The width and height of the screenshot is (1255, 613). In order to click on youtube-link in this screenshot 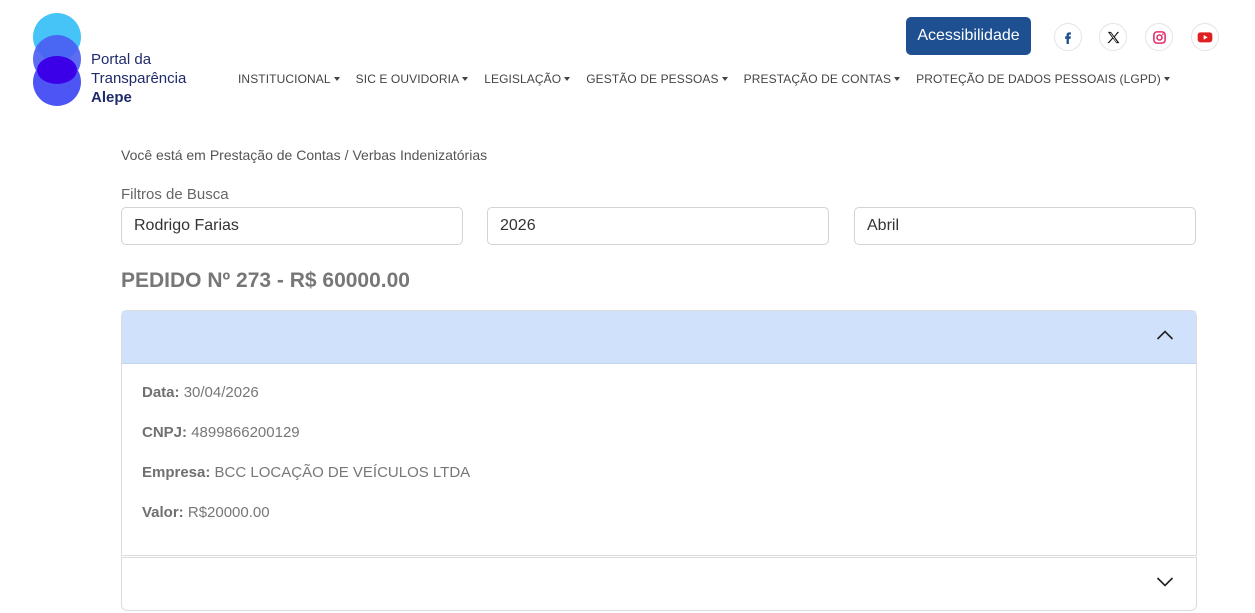, I will do `click(1205, 37)`.